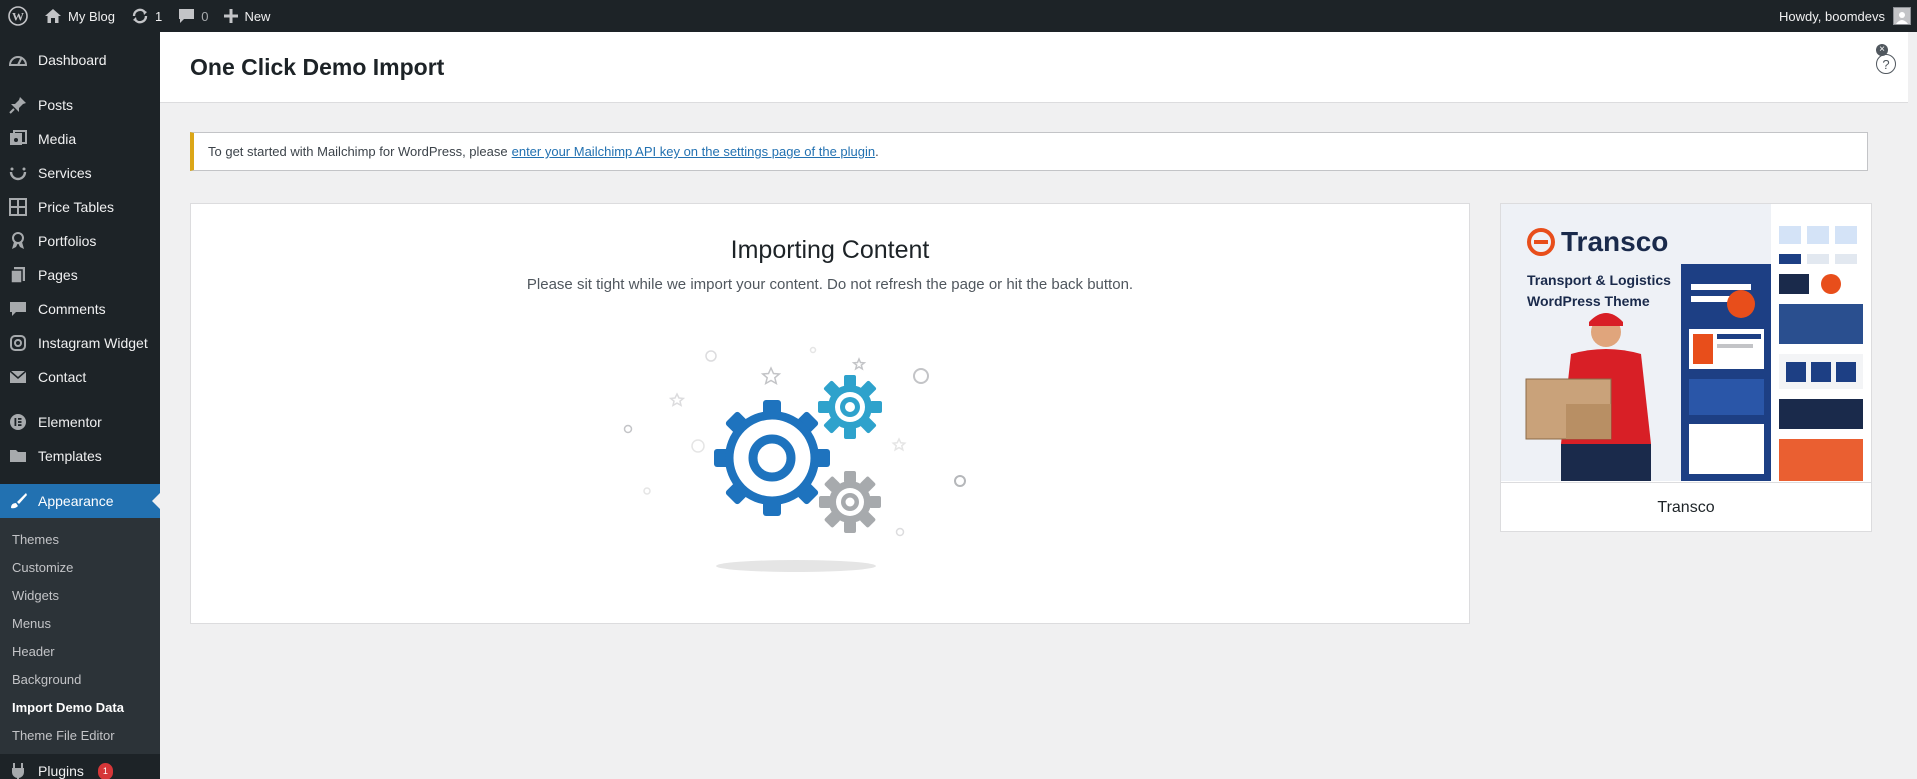  I want to click on menu-dashboard: Dashboard, so click(80, 60).